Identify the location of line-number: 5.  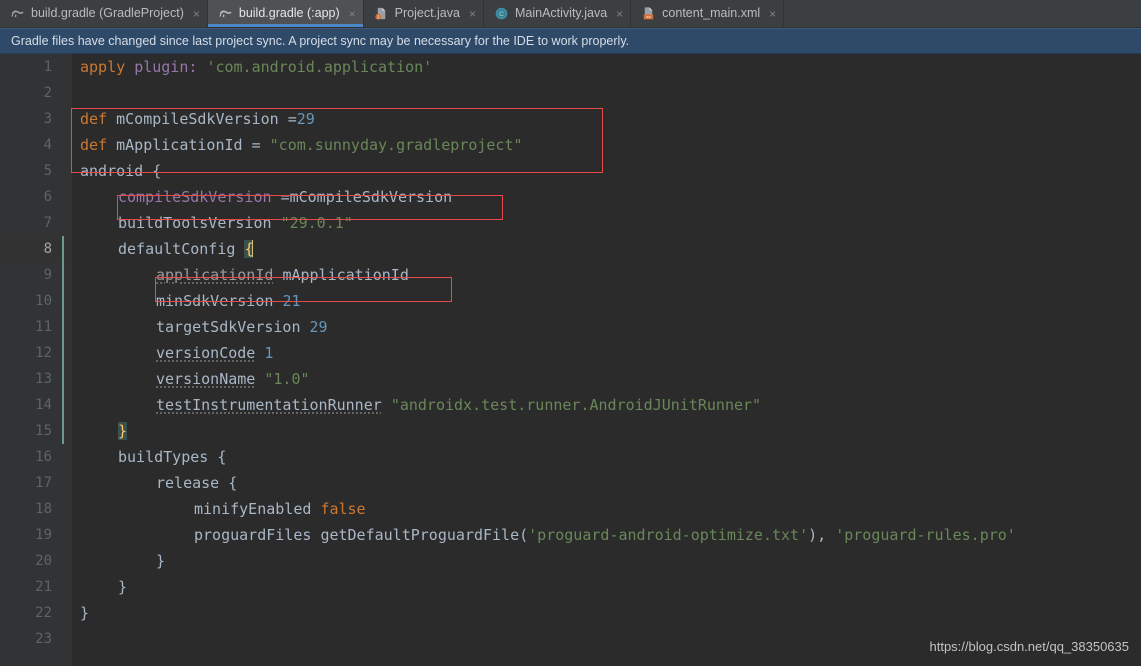
(47, 171).